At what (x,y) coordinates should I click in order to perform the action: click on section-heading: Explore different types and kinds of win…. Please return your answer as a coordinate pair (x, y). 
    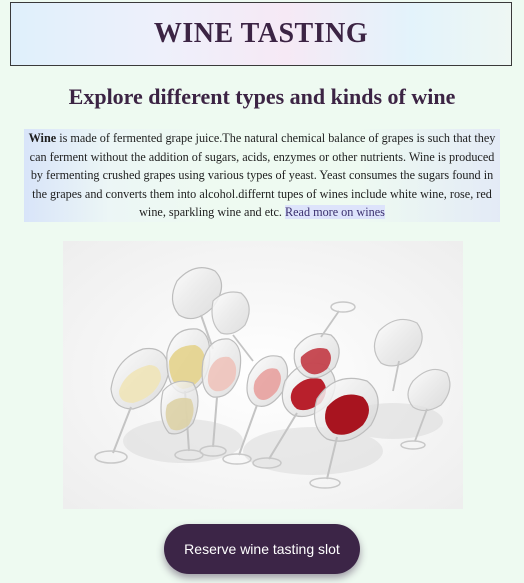
    Looking at the image, I should click on (262, 96).